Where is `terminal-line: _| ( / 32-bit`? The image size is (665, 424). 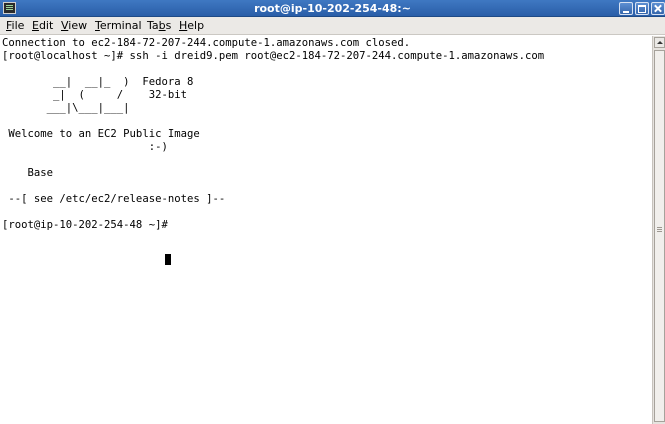 terminal-line: _| ( / 32-bit is located at coordinates (94, 95).